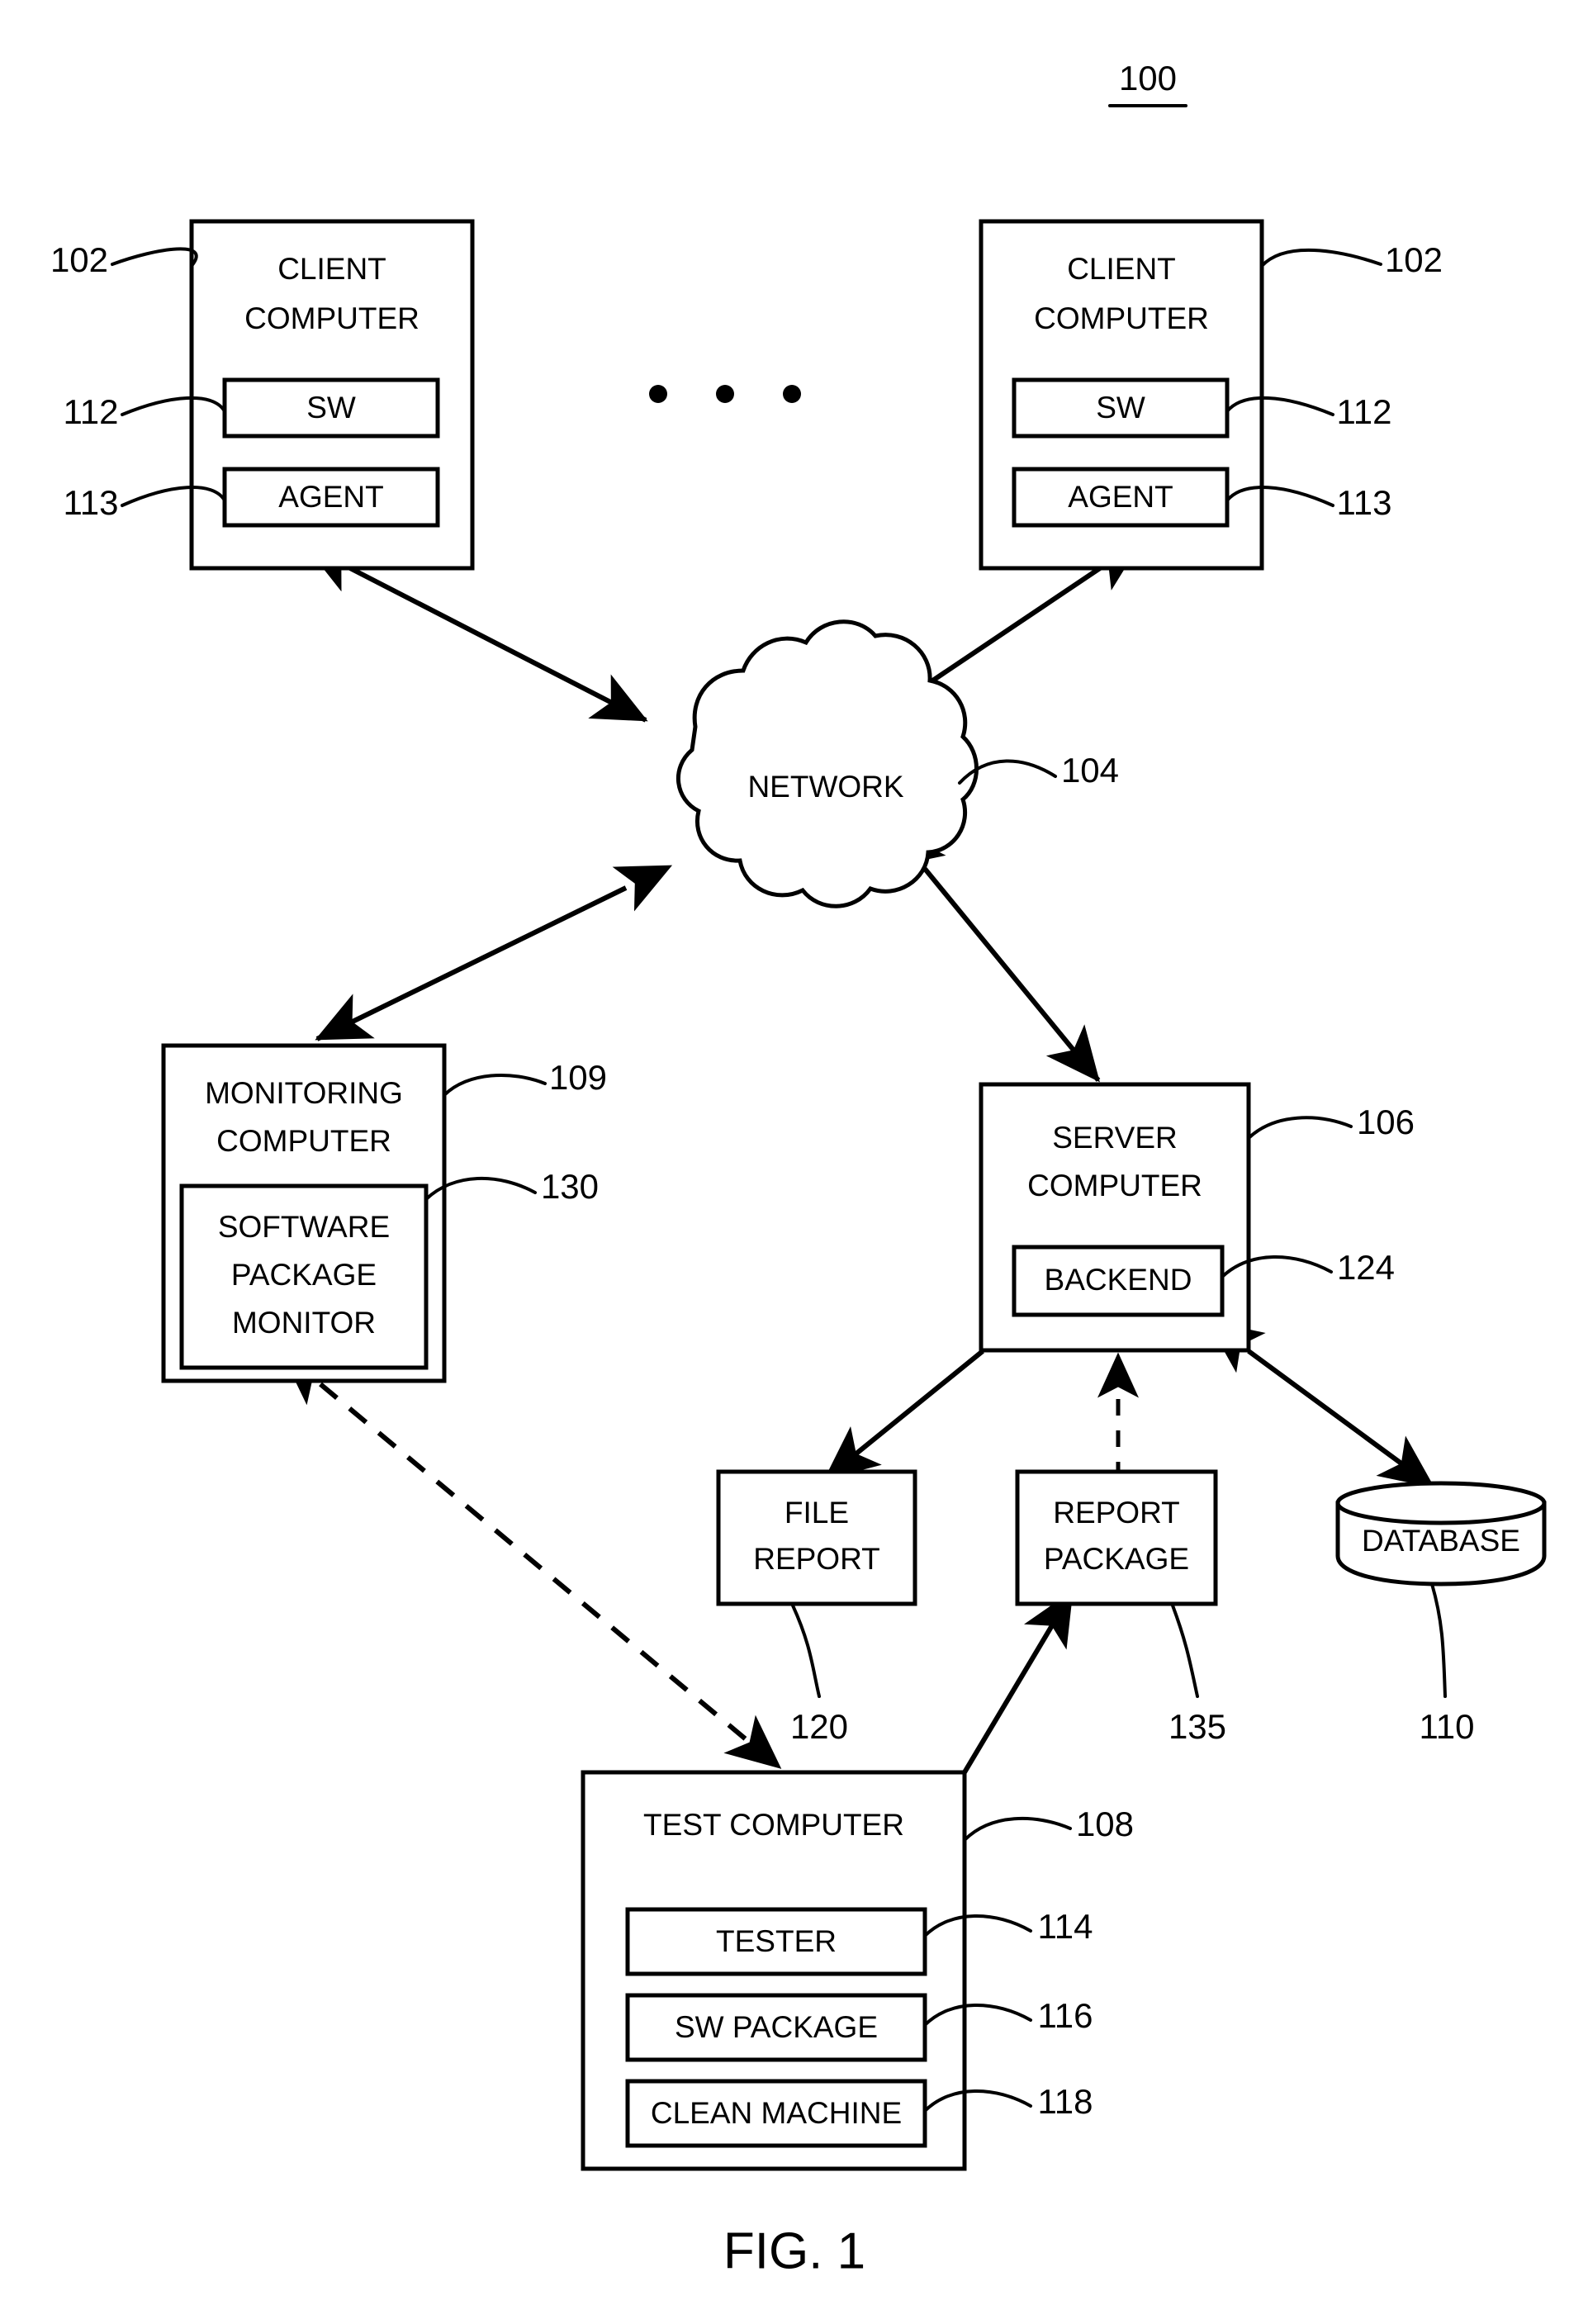 The height and width of the screenshot is (2324, 1588). What do you see at coordinates (154, 257) in the screenshot?
I see `leader-102-left` at bounding box center [154, 257].